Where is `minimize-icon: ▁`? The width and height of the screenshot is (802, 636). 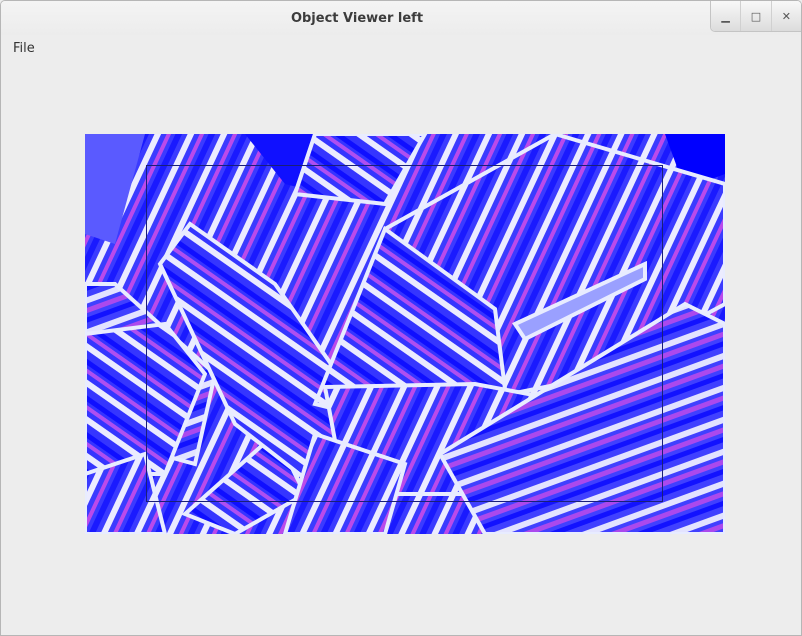
minimize-icon: ▁ is located at coordinates (725, 16).